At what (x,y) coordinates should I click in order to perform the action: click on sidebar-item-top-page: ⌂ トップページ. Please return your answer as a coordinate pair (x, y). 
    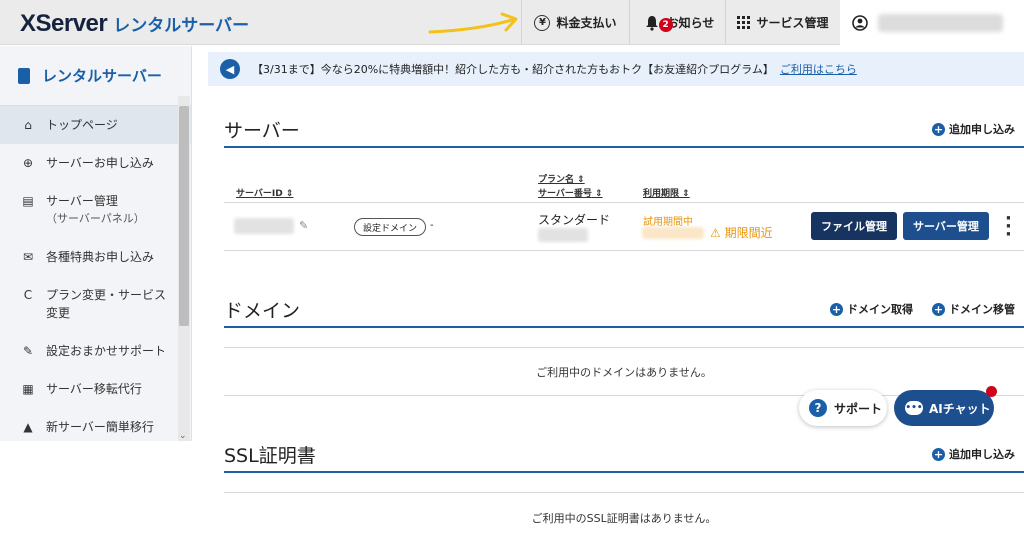
    Looking at the image, I should click on (95, 125).